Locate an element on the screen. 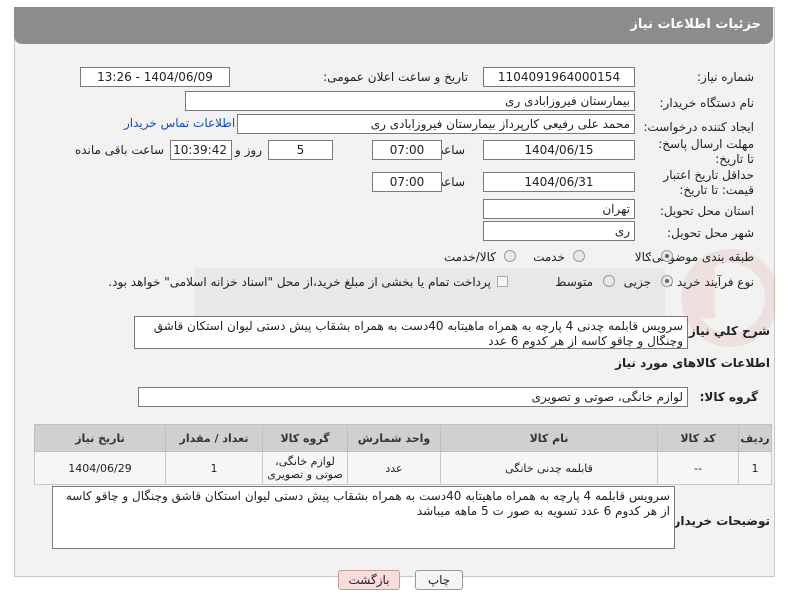  category-option-service: خدمت is located at coordinates (549, 257).